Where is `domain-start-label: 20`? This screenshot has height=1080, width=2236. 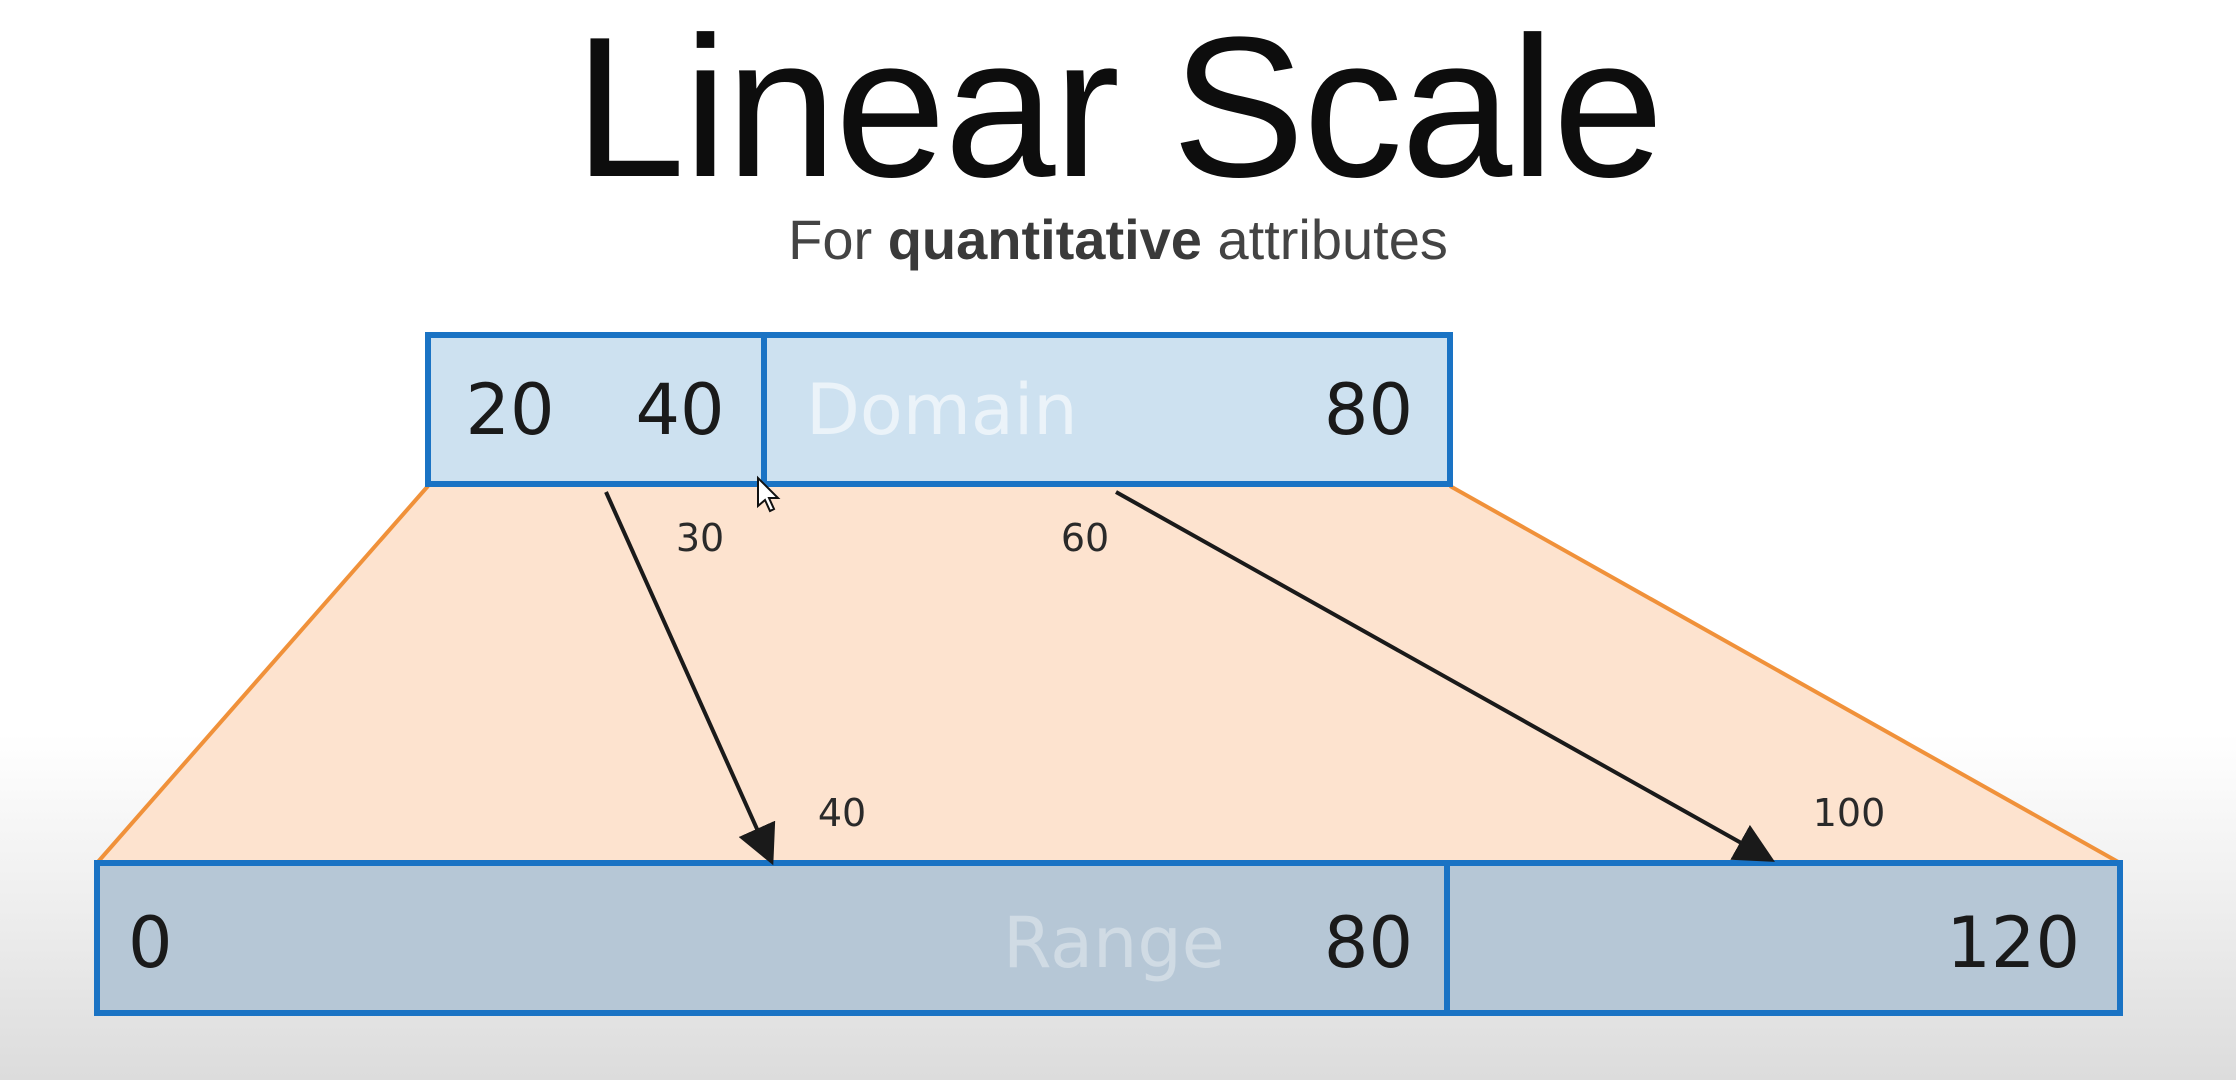
domain-start-label: 20 is located at coordinates (509, 410).